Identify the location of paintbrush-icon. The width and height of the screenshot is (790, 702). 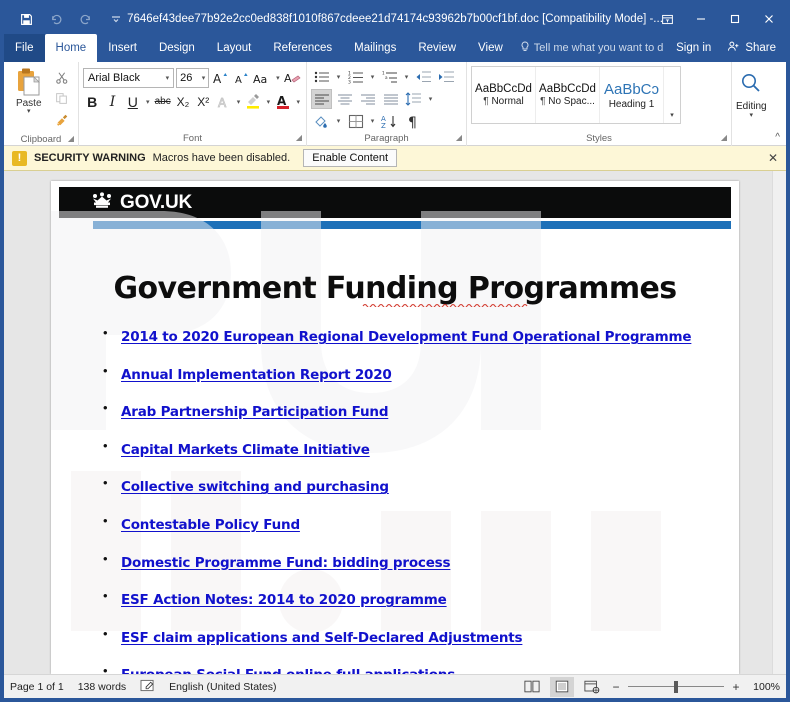
(62, 119).